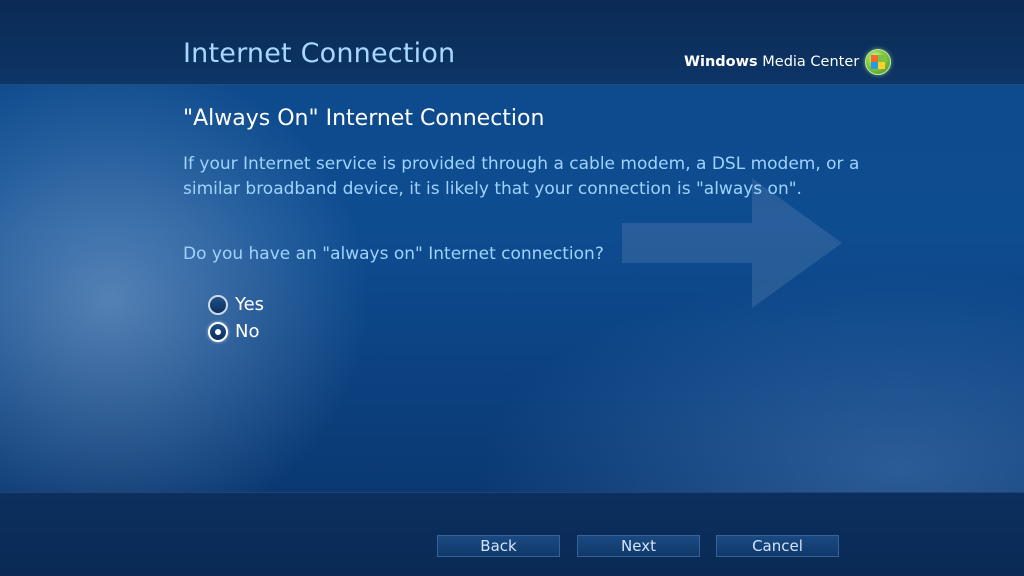  What do you see at coordinates (638, 546) in the screenshot?
I see `next-button: Next` at bounding box center [638, 546].